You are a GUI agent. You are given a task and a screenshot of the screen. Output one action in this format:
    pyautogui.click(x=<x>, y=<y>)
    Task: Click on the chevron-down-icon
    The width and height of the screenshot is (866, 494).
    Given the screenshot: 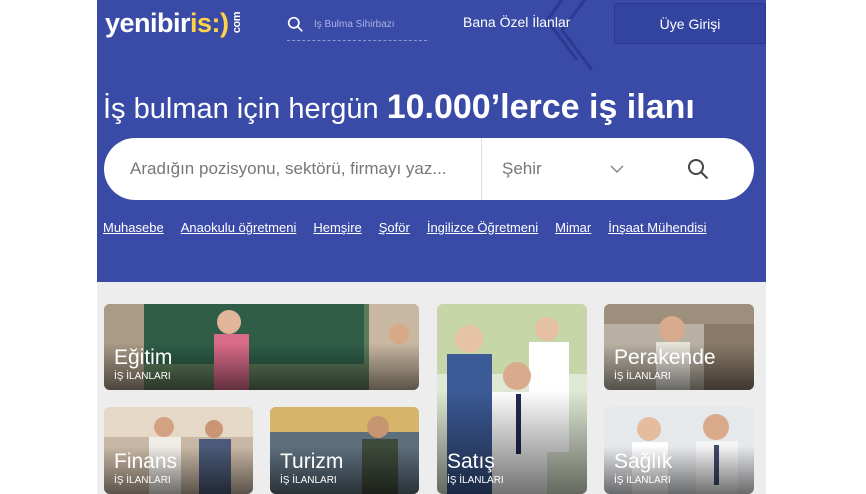 What is the action you would take?
    pyautogui.click(x=617, y=169)
    